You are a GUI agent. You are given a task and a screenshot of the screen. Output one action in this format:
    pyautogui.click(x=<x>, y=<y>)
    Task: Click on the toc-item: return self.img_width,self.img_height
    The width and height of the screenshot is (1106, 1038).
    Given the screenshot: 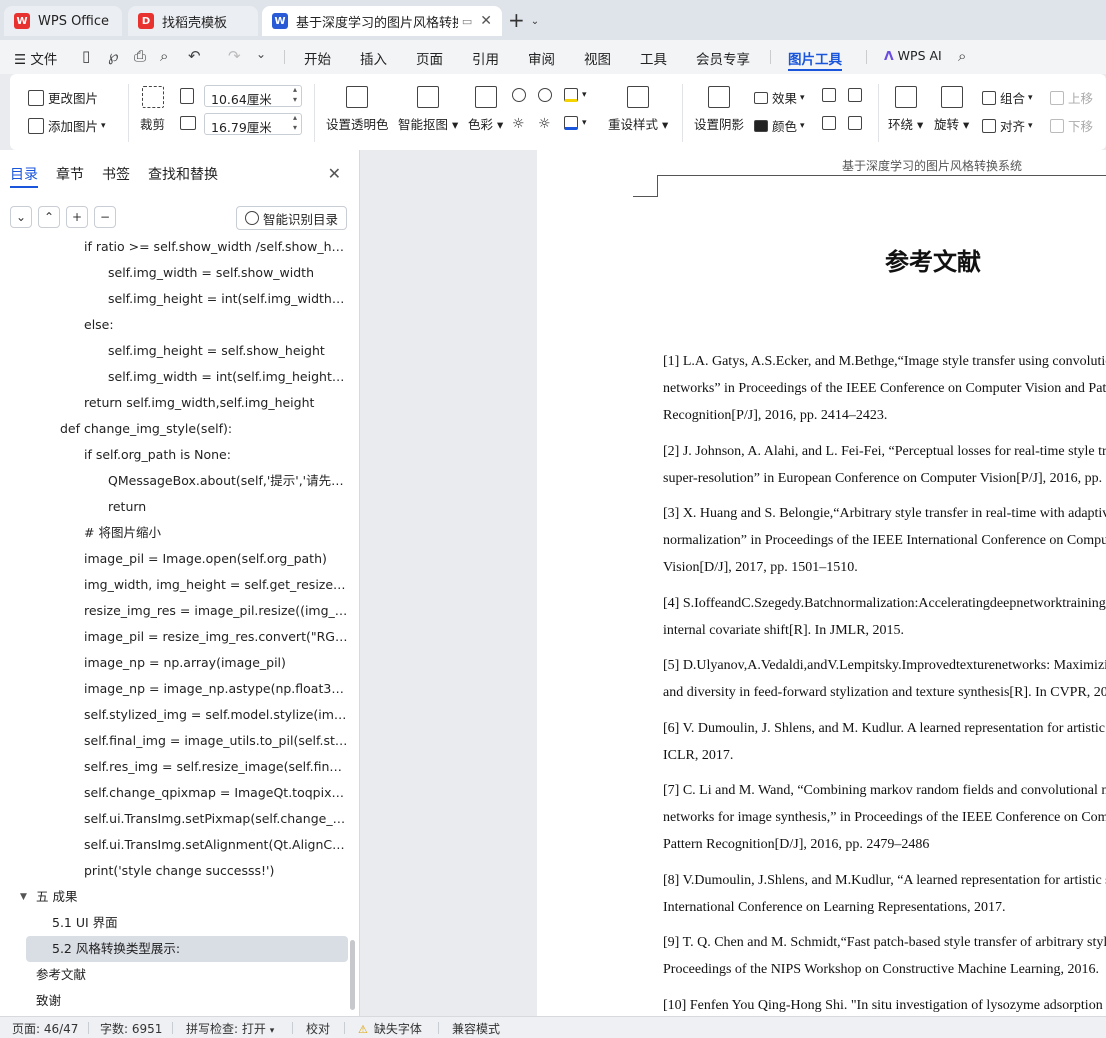 What is the action you would take?
    pyautogui.click(x=174, y=403)
    